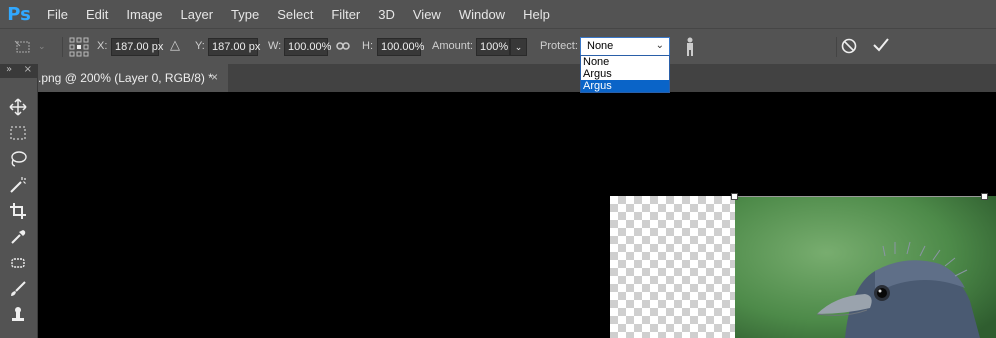  Describe the element at coordinates (144, 14) in the screenshot. I see `menu-image: Image` at that location.